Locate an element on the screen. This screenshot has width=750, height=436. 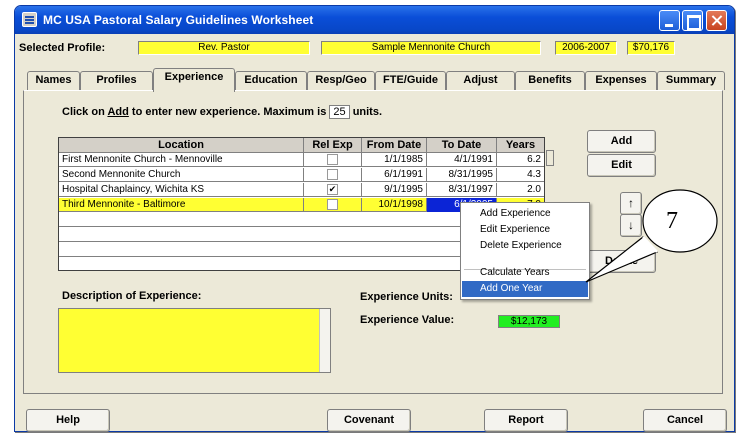
callout-ellipse is located at coordinates (680, 221).